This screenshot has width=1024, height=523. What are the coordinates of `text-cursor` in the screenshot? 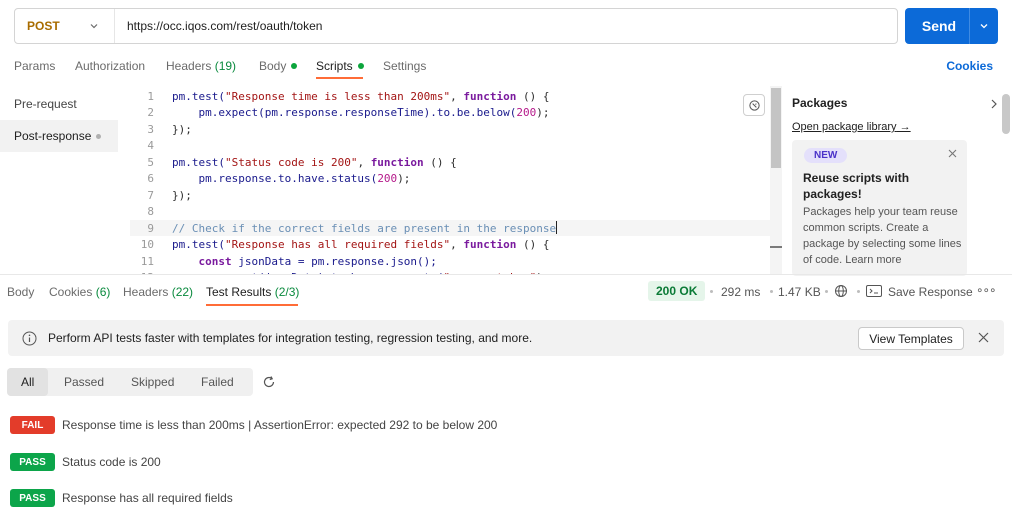 It's located at (557, 227).